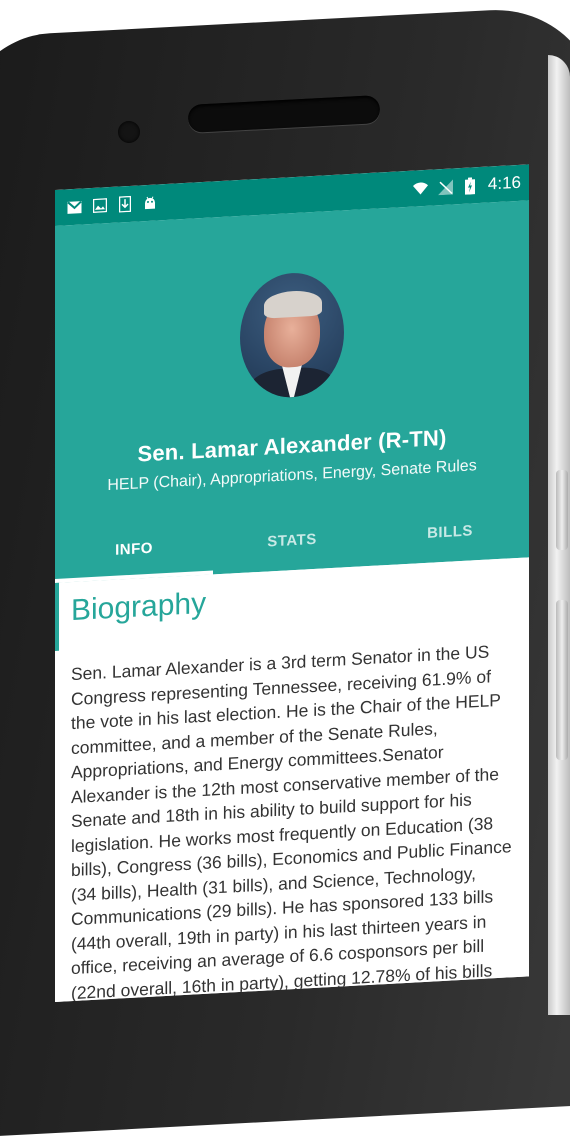 Image resolution: width=570 pixels, height=1138 pixels. I want to click on download-icon, so click(124, 204).